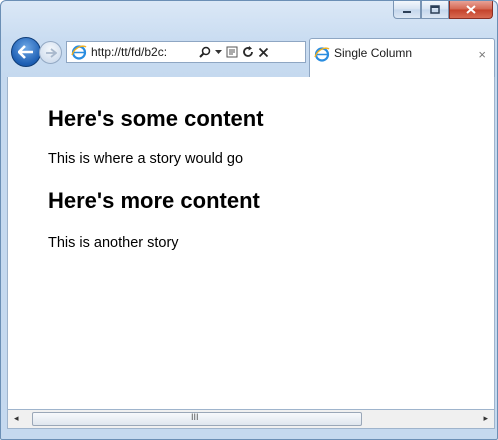 This screenshot has height=440, width=498. I want to click on close-icon, so click(471, 9).